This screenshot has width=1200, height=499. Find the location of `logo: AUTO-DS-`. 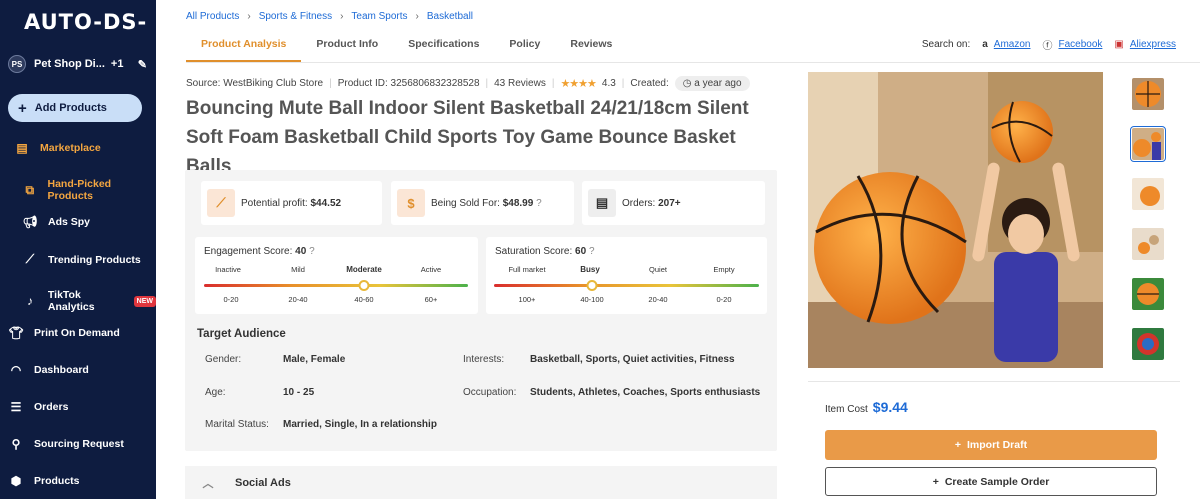

logo: AUTO-DS- is located at coordinates (86, 22).